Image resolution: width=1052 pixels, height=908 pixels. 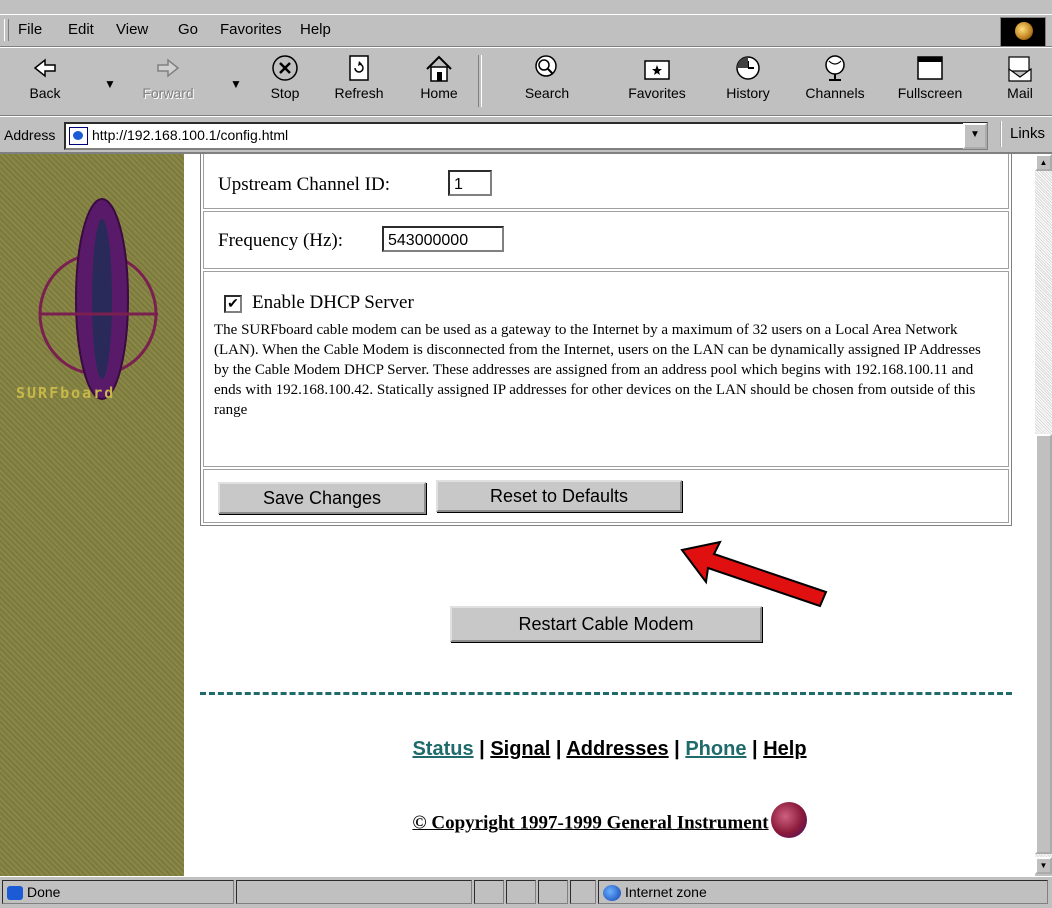 I want to click on channels-button: Channels, so click(x=835, y=81).